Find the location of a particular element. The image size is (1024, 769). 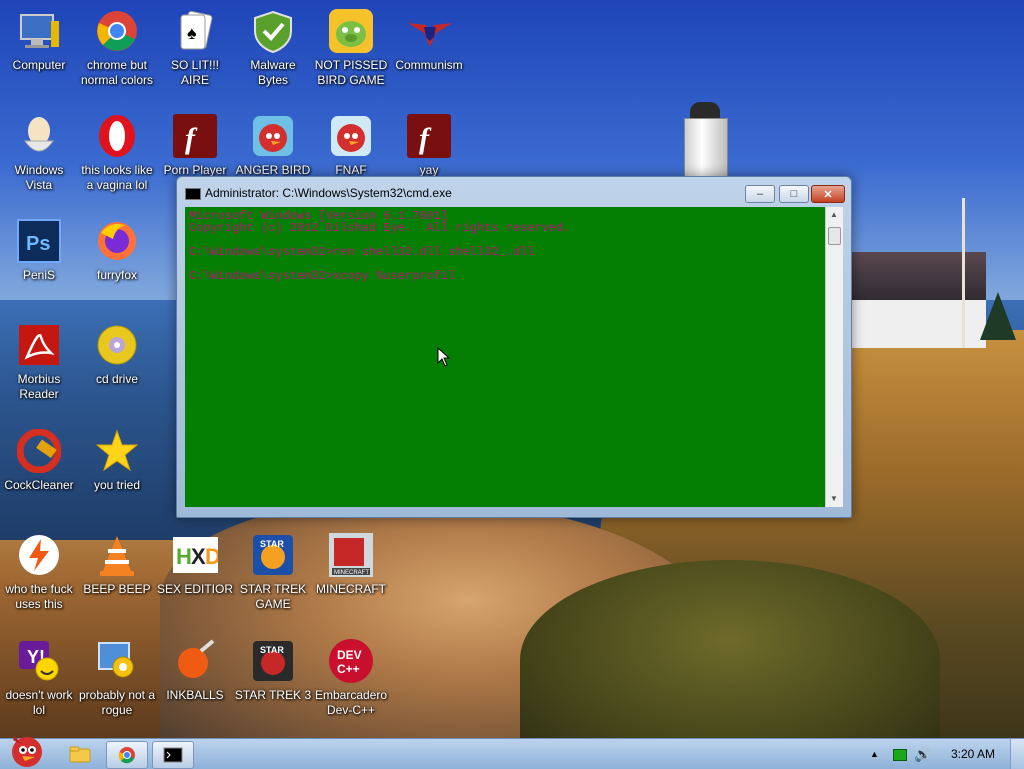

desktop-icon-communism: Communism is located at coordinates (429, 40).